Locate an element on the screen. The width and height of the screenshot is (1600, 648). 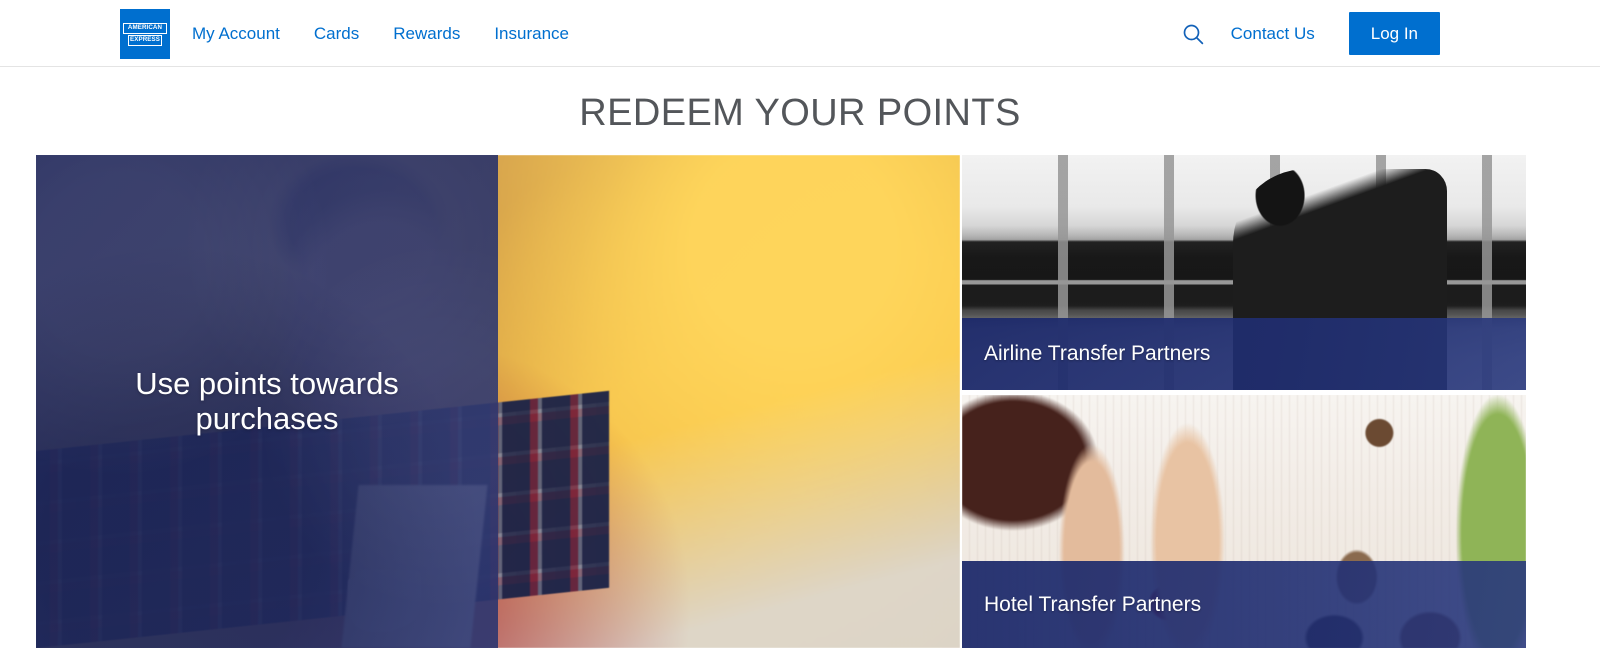
page-title: REDEEM YOUR POINTS is located at coordinates (800, 113).